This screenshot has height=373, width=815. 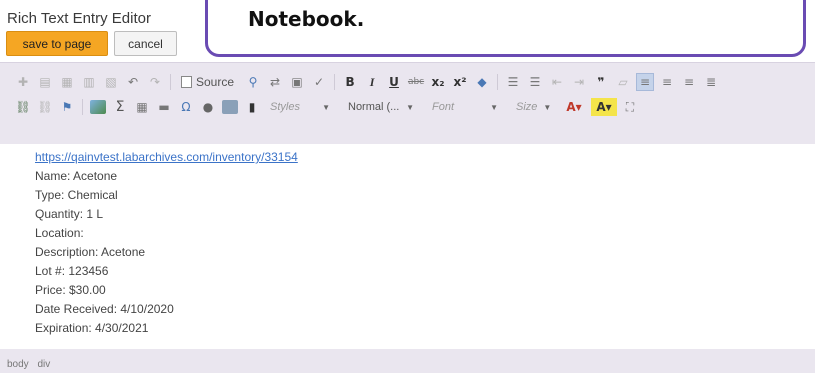 I want to click on horizontal-line-icon: ▬, so click(x=164, y=107).